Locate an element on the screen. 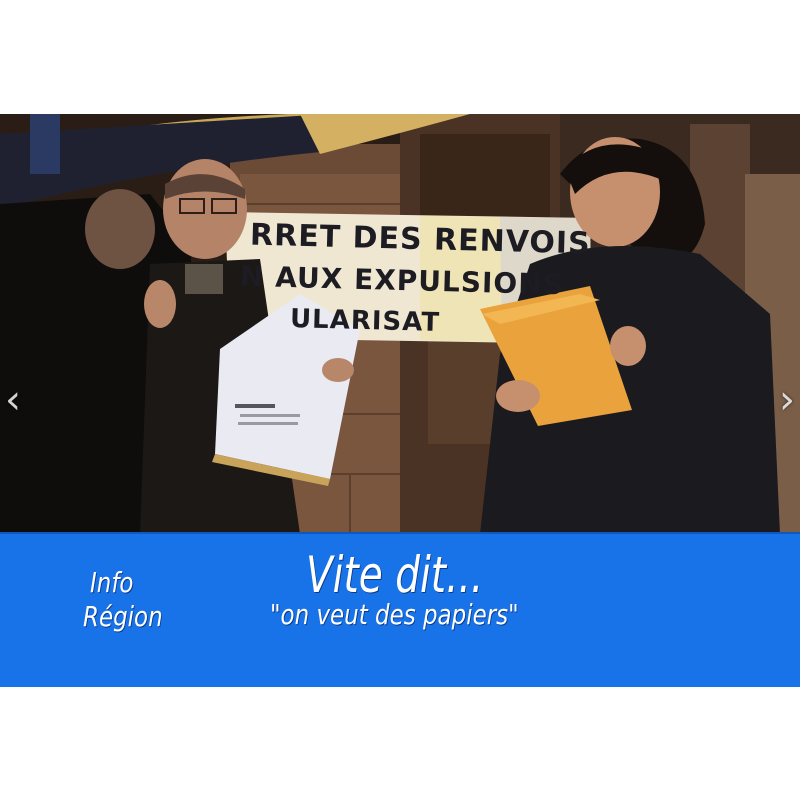  chevron-left-icon: ‹ is located at coordinates (13, 400).